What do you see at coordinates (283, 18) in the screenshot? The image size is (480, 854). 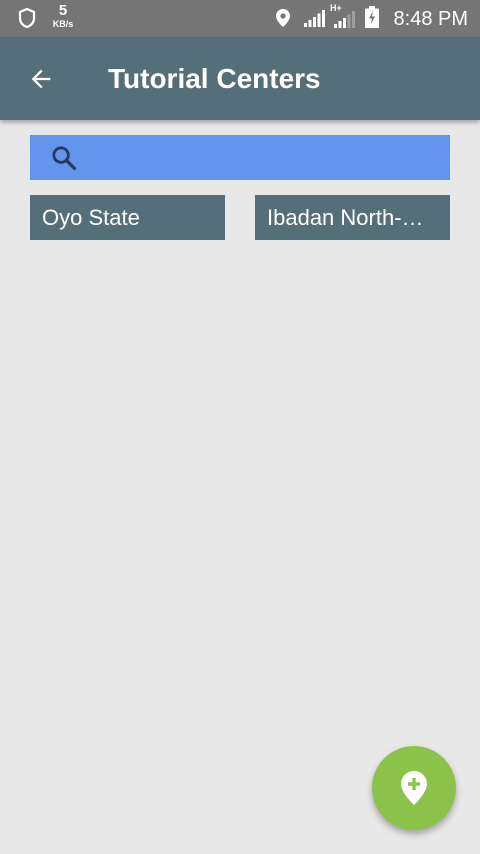 I see `location-icon` at bounding box center [283, 18].